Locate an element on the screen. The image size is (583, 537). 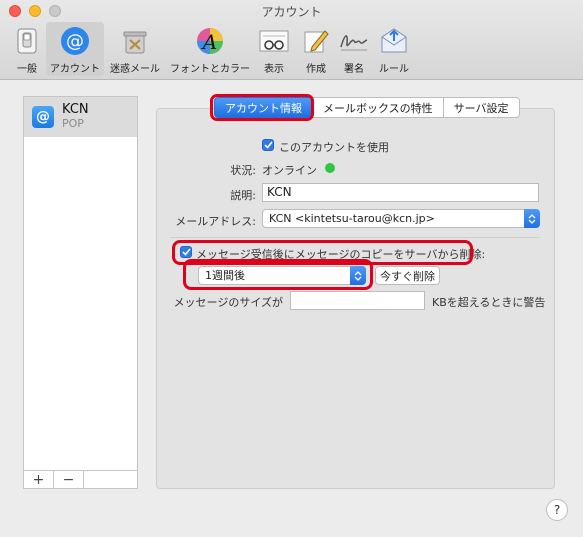
status-indicator is located at coordinates (330, 168).